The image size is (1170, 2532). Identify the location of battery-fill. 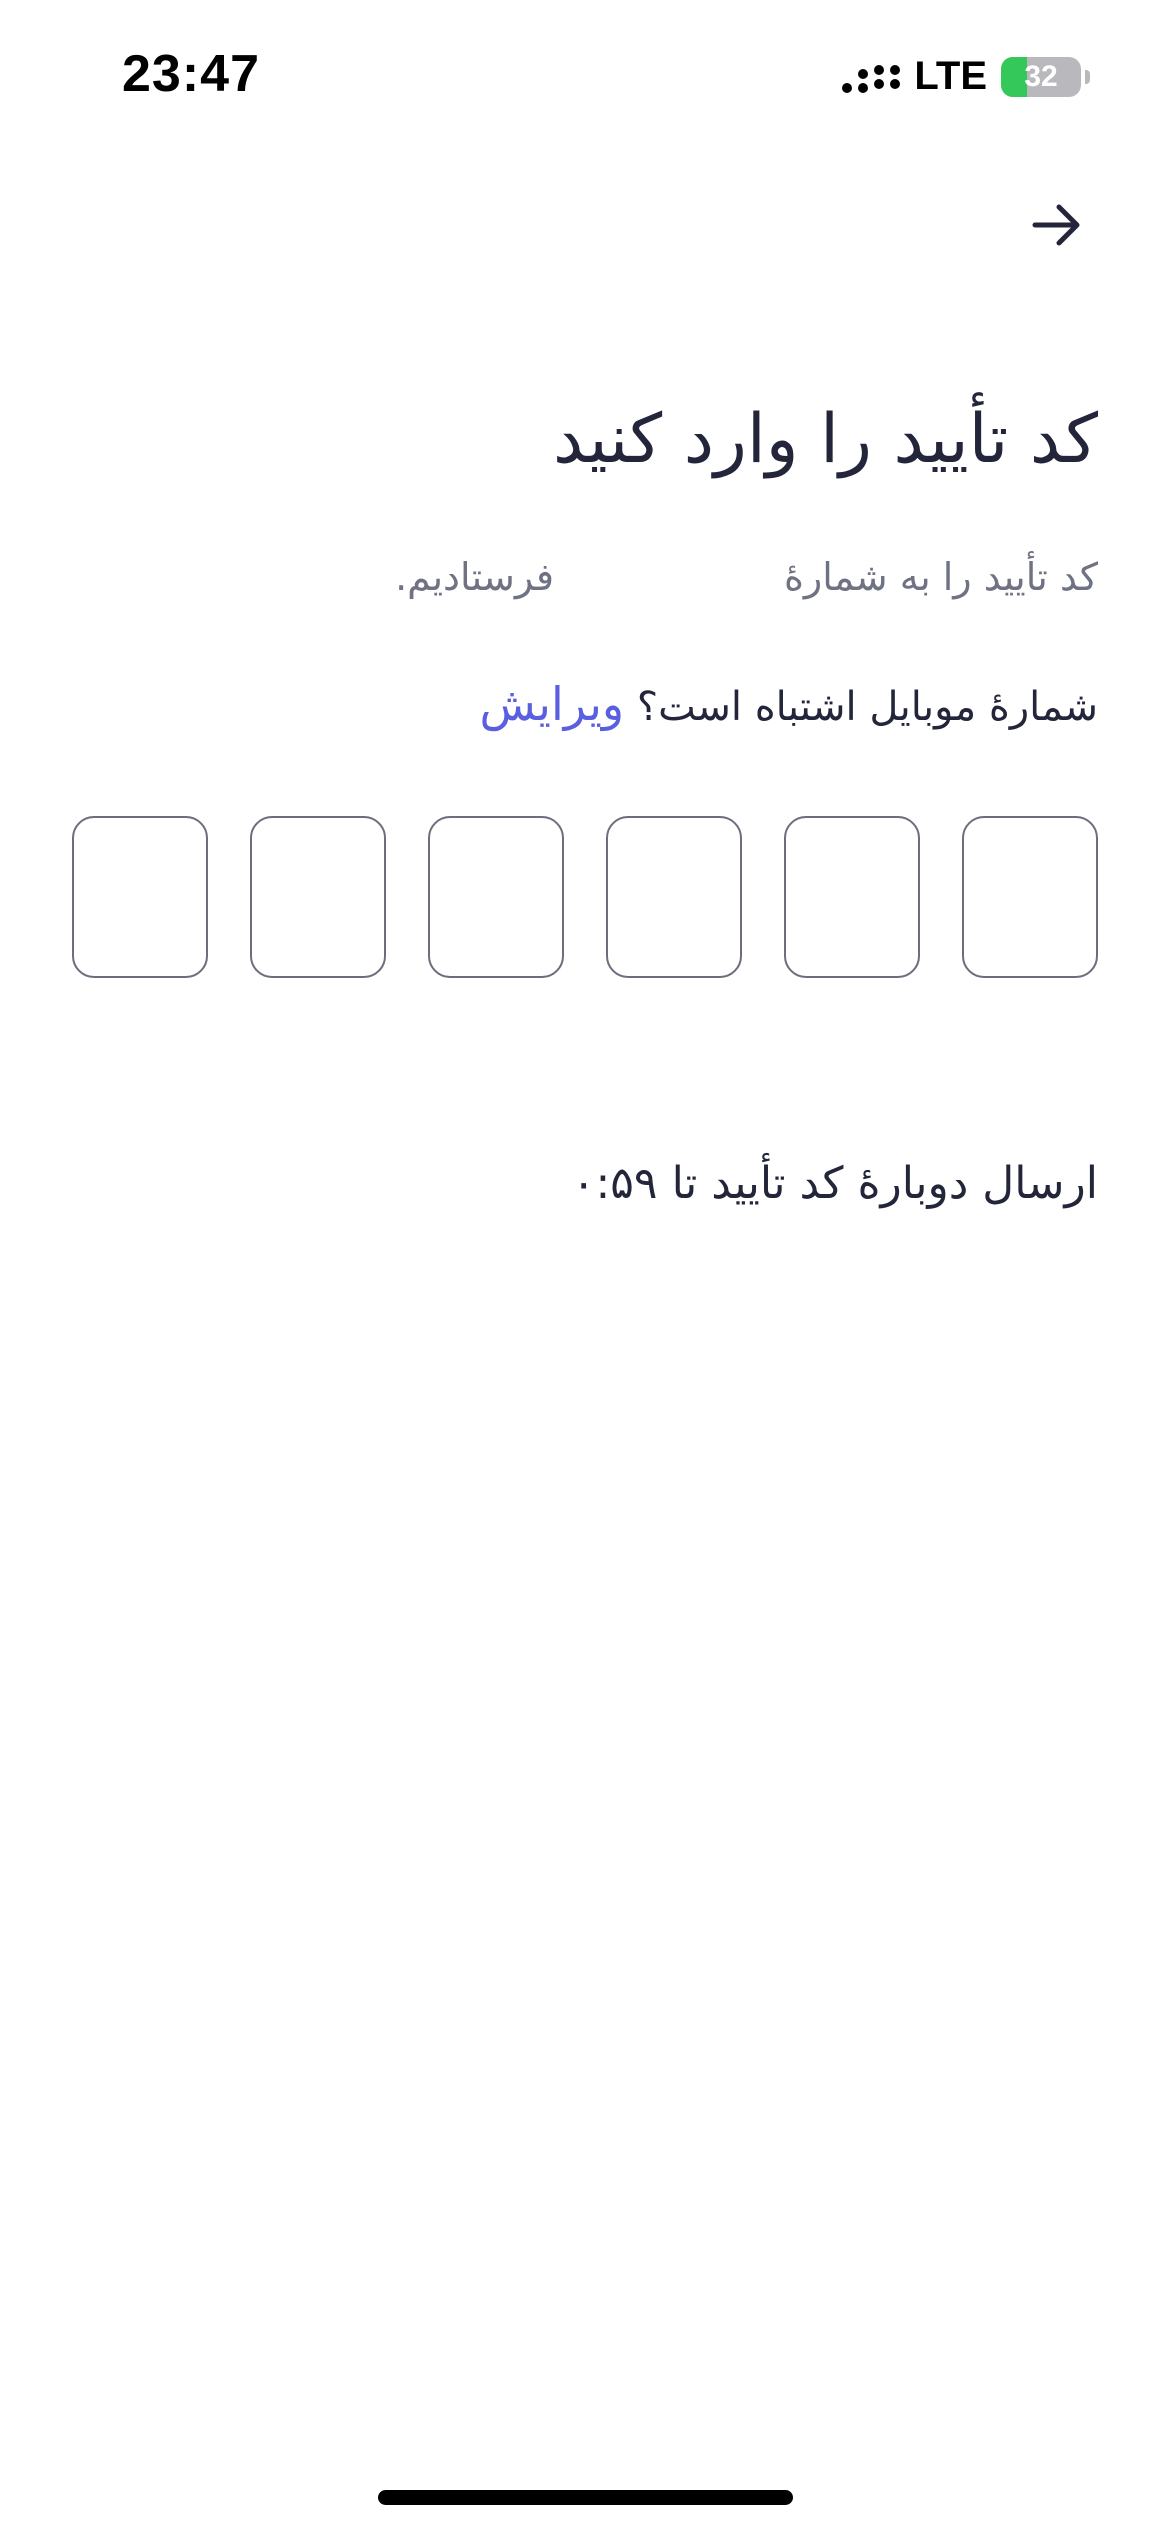
(1014, 76).